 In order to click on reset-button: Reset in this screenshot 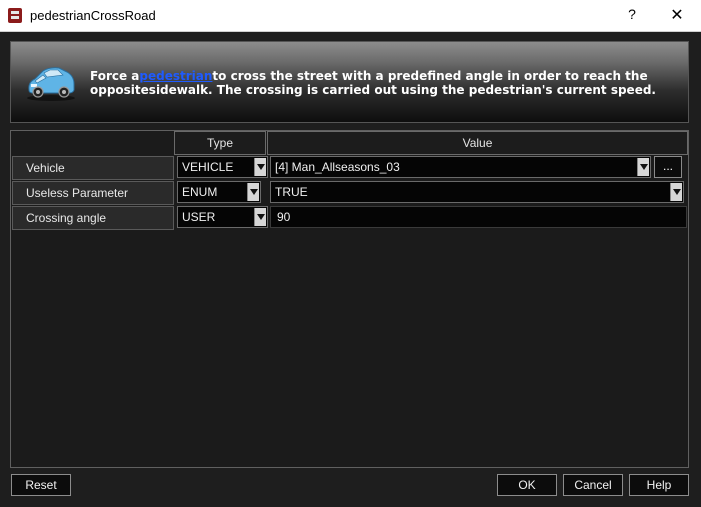, I will do `click(41, 485)`.